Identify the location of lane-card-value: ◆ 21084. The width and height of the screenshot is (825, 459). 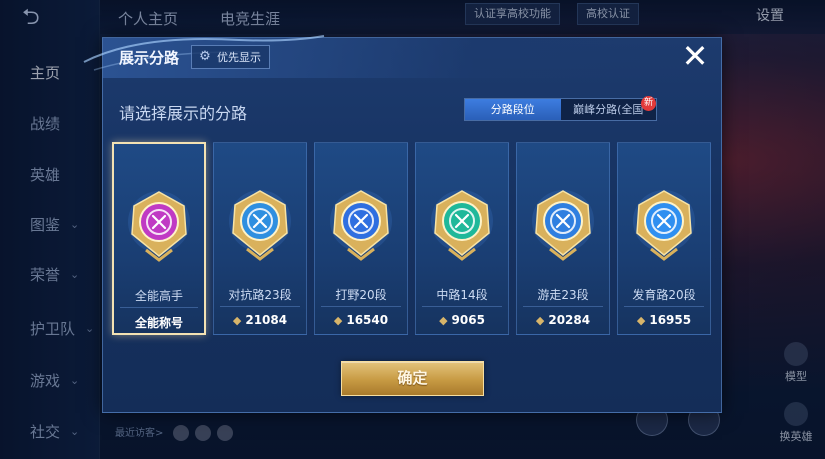
(260, 320).